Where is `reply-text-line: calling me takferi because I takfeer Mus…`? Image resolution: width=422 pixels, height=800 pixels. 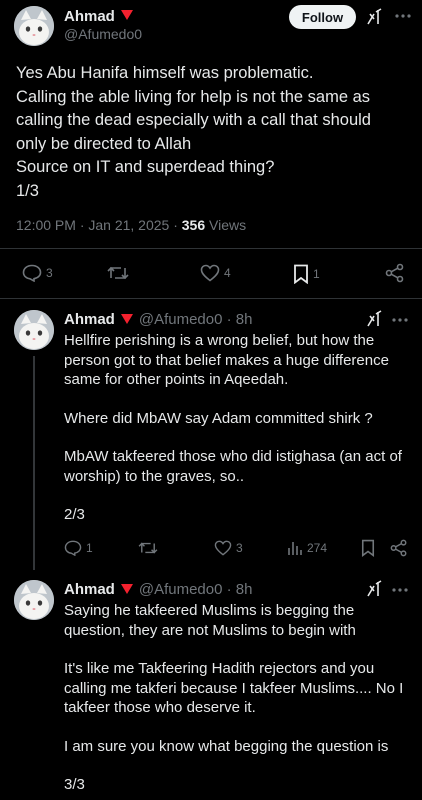
reply-text-line: calling me takferi because I takfeer Mus… is located at coordinates (234, 688).